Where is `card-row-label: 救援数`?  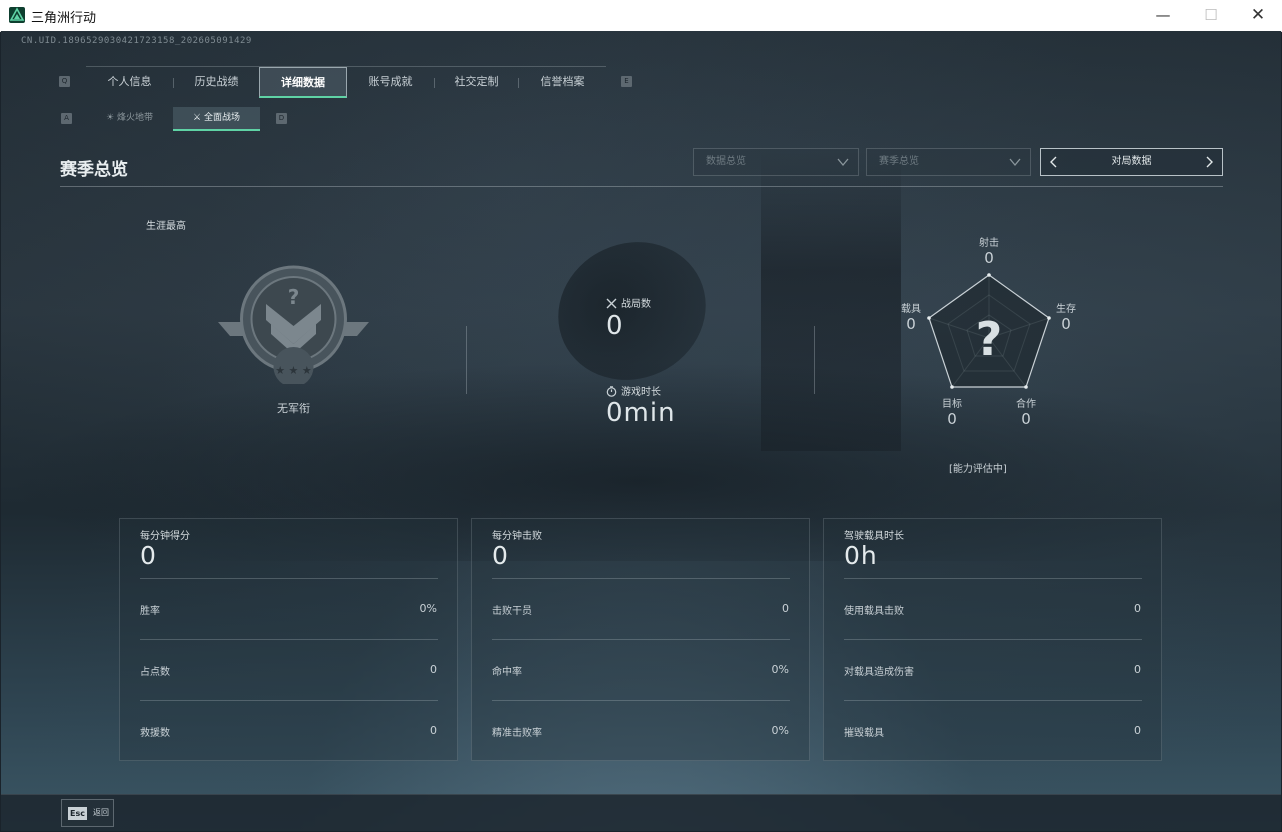 card-row-label: 救援数 is located at coordinates (155, 733).